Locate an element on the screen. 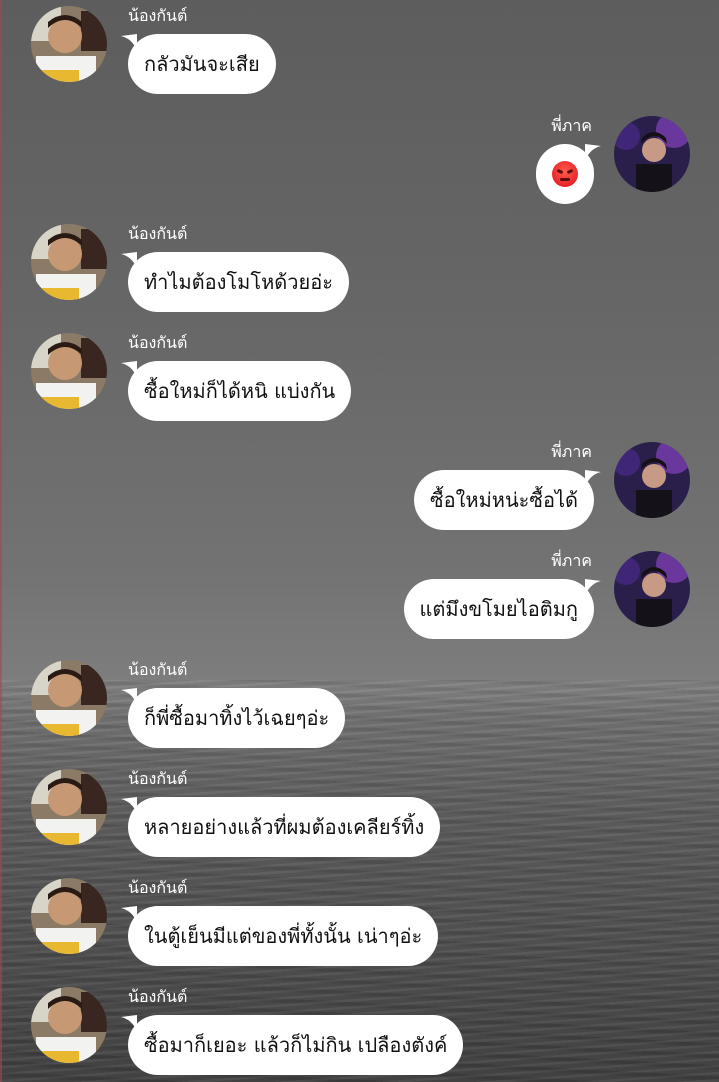 This screenshot has width=719, height=1082. message-text: ซื้อมาก็เยอะ แล้วก็ไม่กิน เปลืองตังค์ is located at coordinates (296, 1045).